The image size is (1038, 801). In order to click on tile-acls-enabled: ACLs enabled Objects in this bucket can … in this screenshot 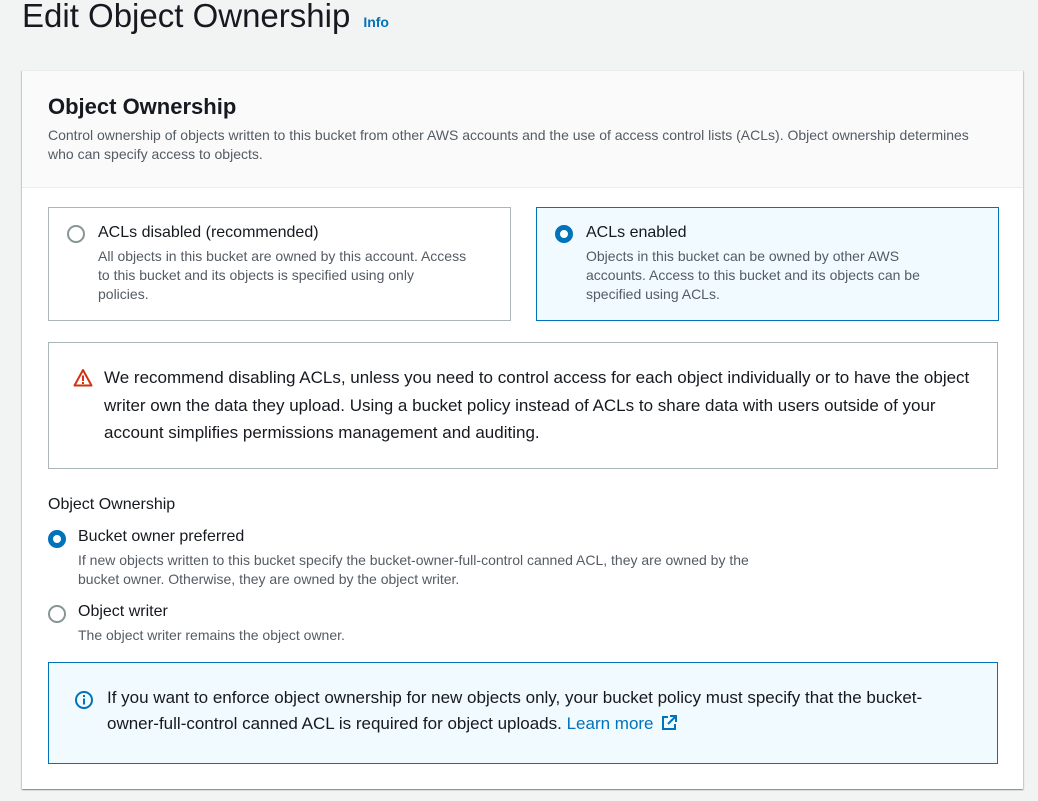, I will do `click(767, 264)`.